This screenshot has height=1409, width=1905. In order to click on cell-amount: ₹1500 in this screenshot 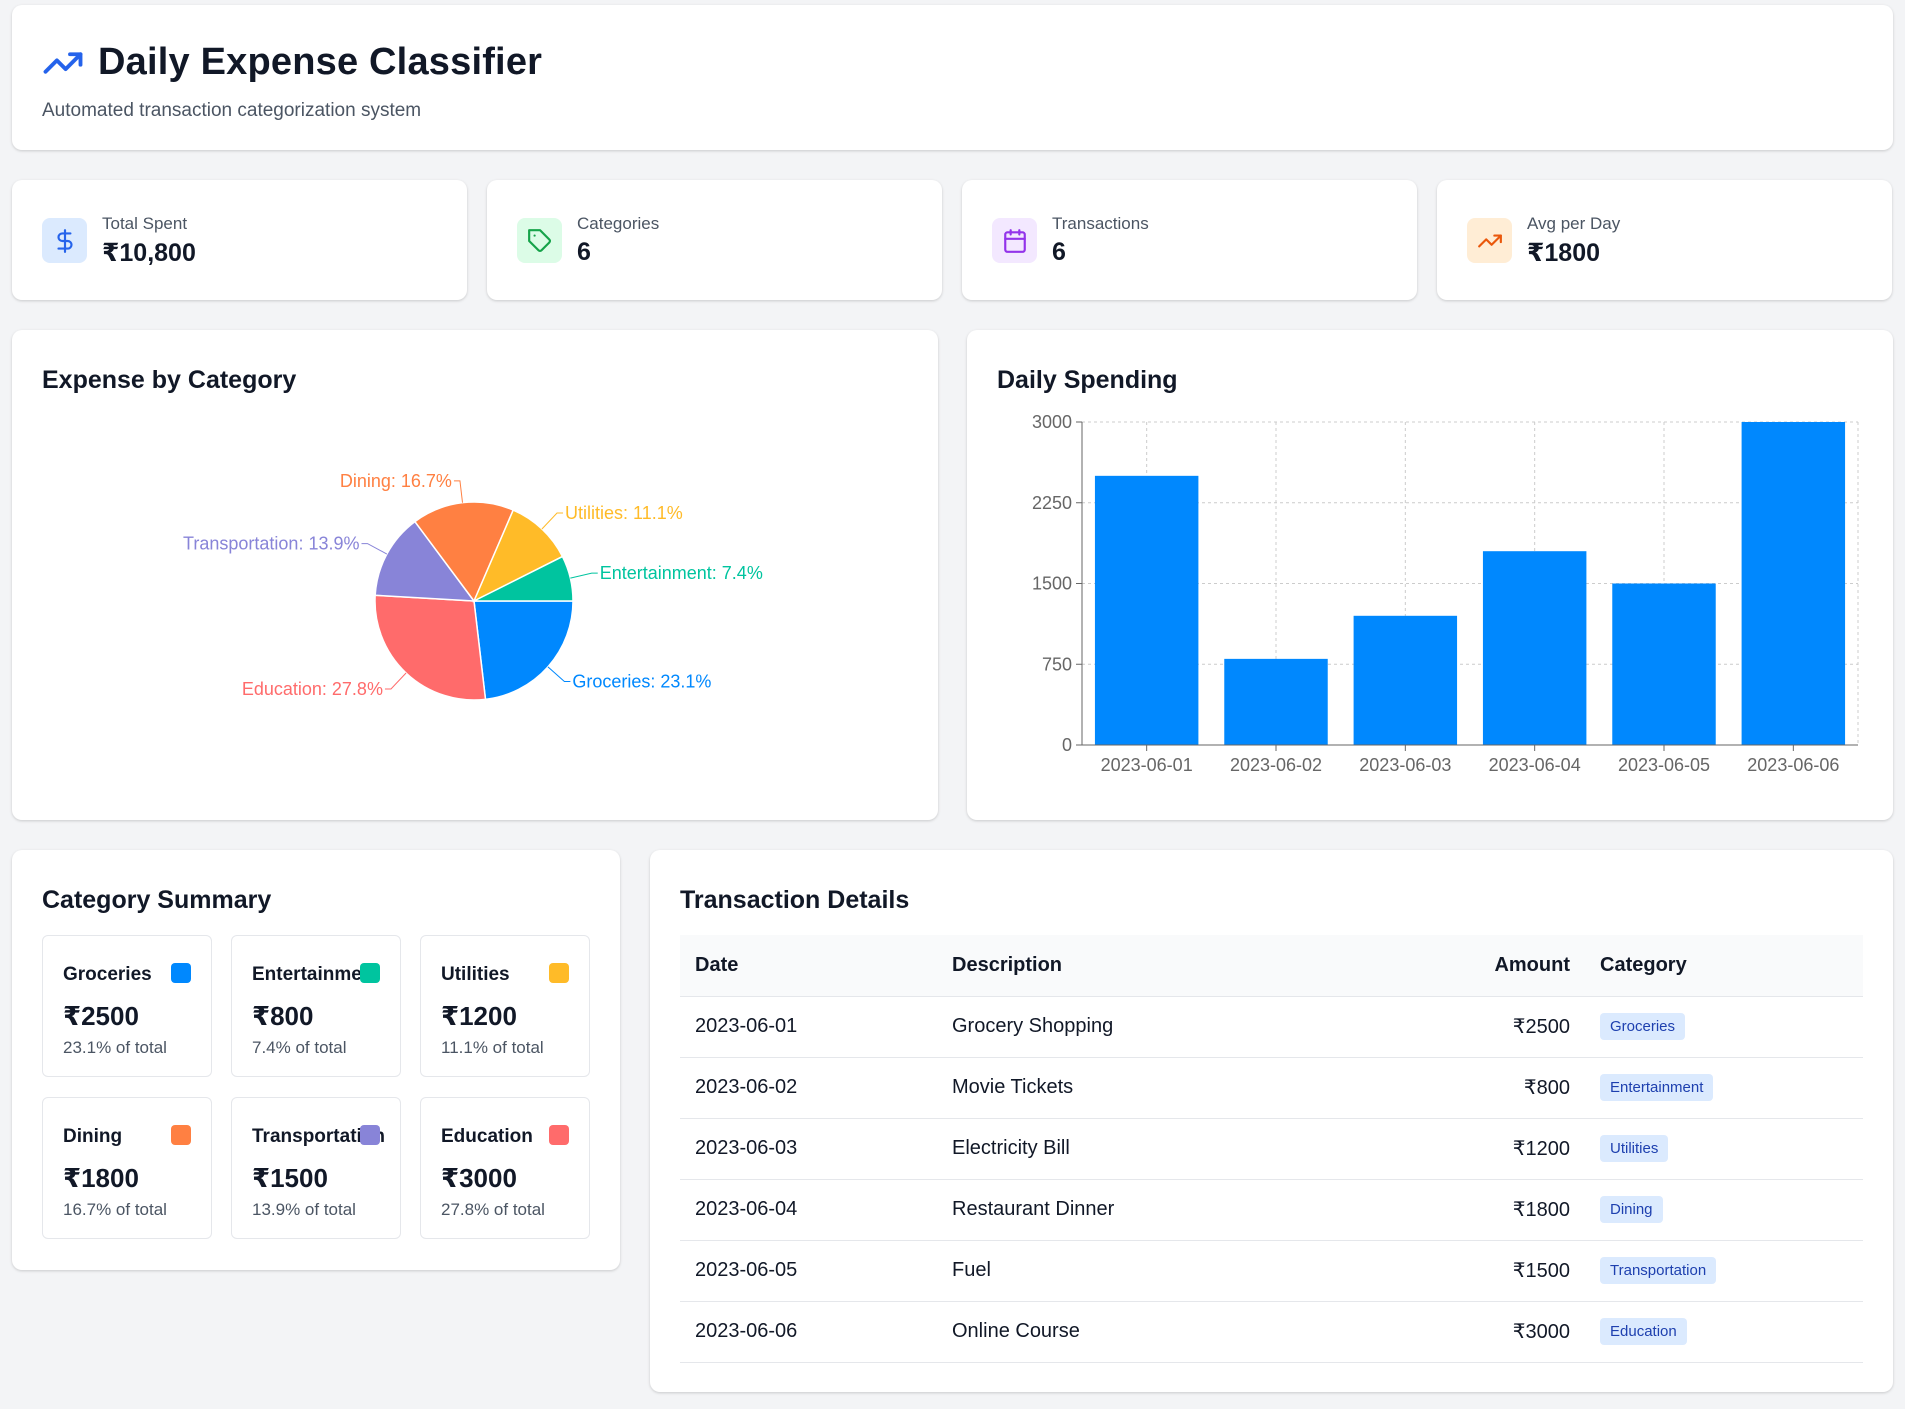, I will do `click(1518, 1271)`.